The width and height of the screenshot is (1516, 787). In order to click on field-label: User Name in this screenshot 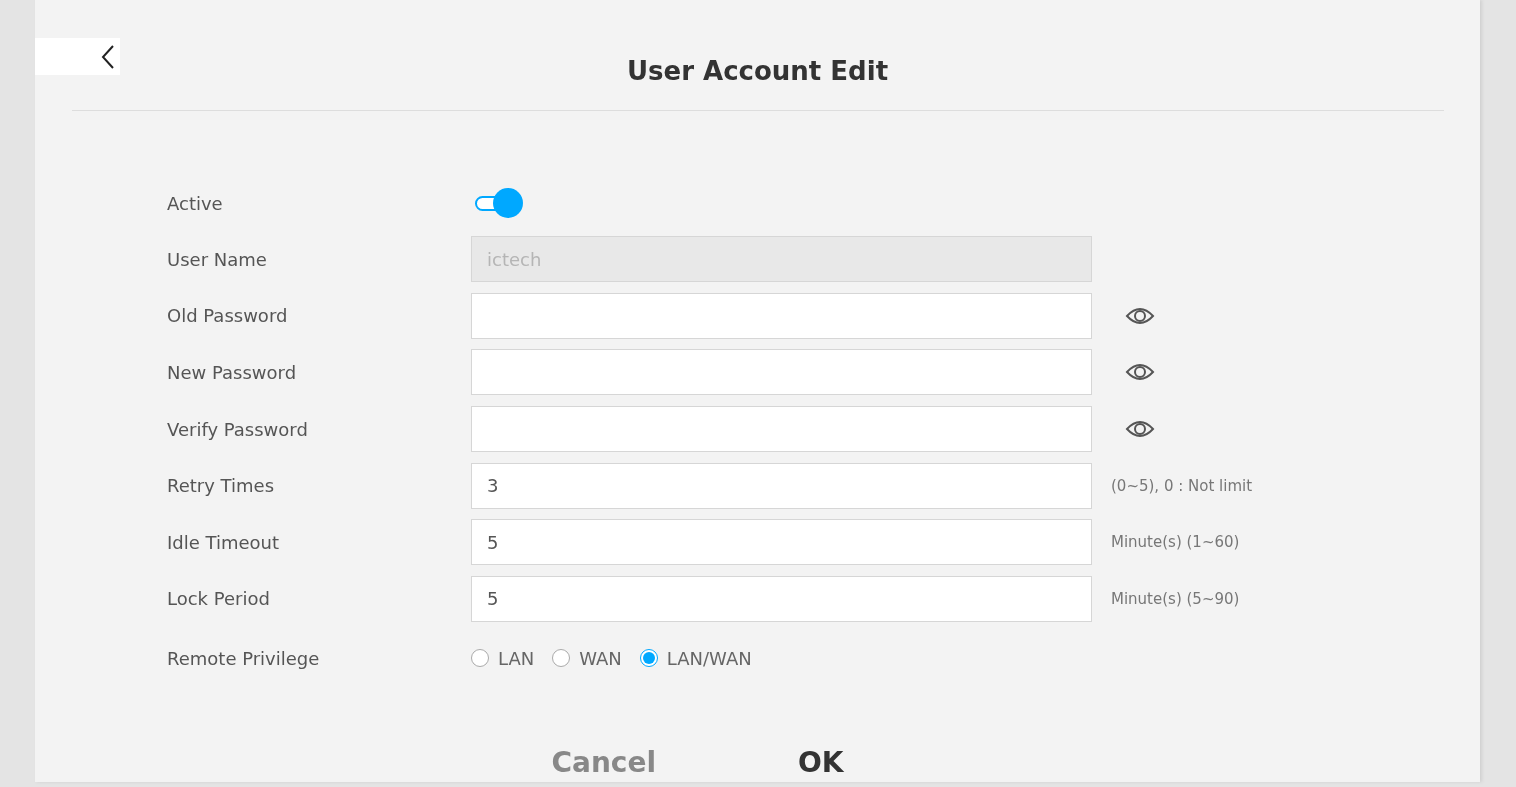, I will do `click(217, 259)`.